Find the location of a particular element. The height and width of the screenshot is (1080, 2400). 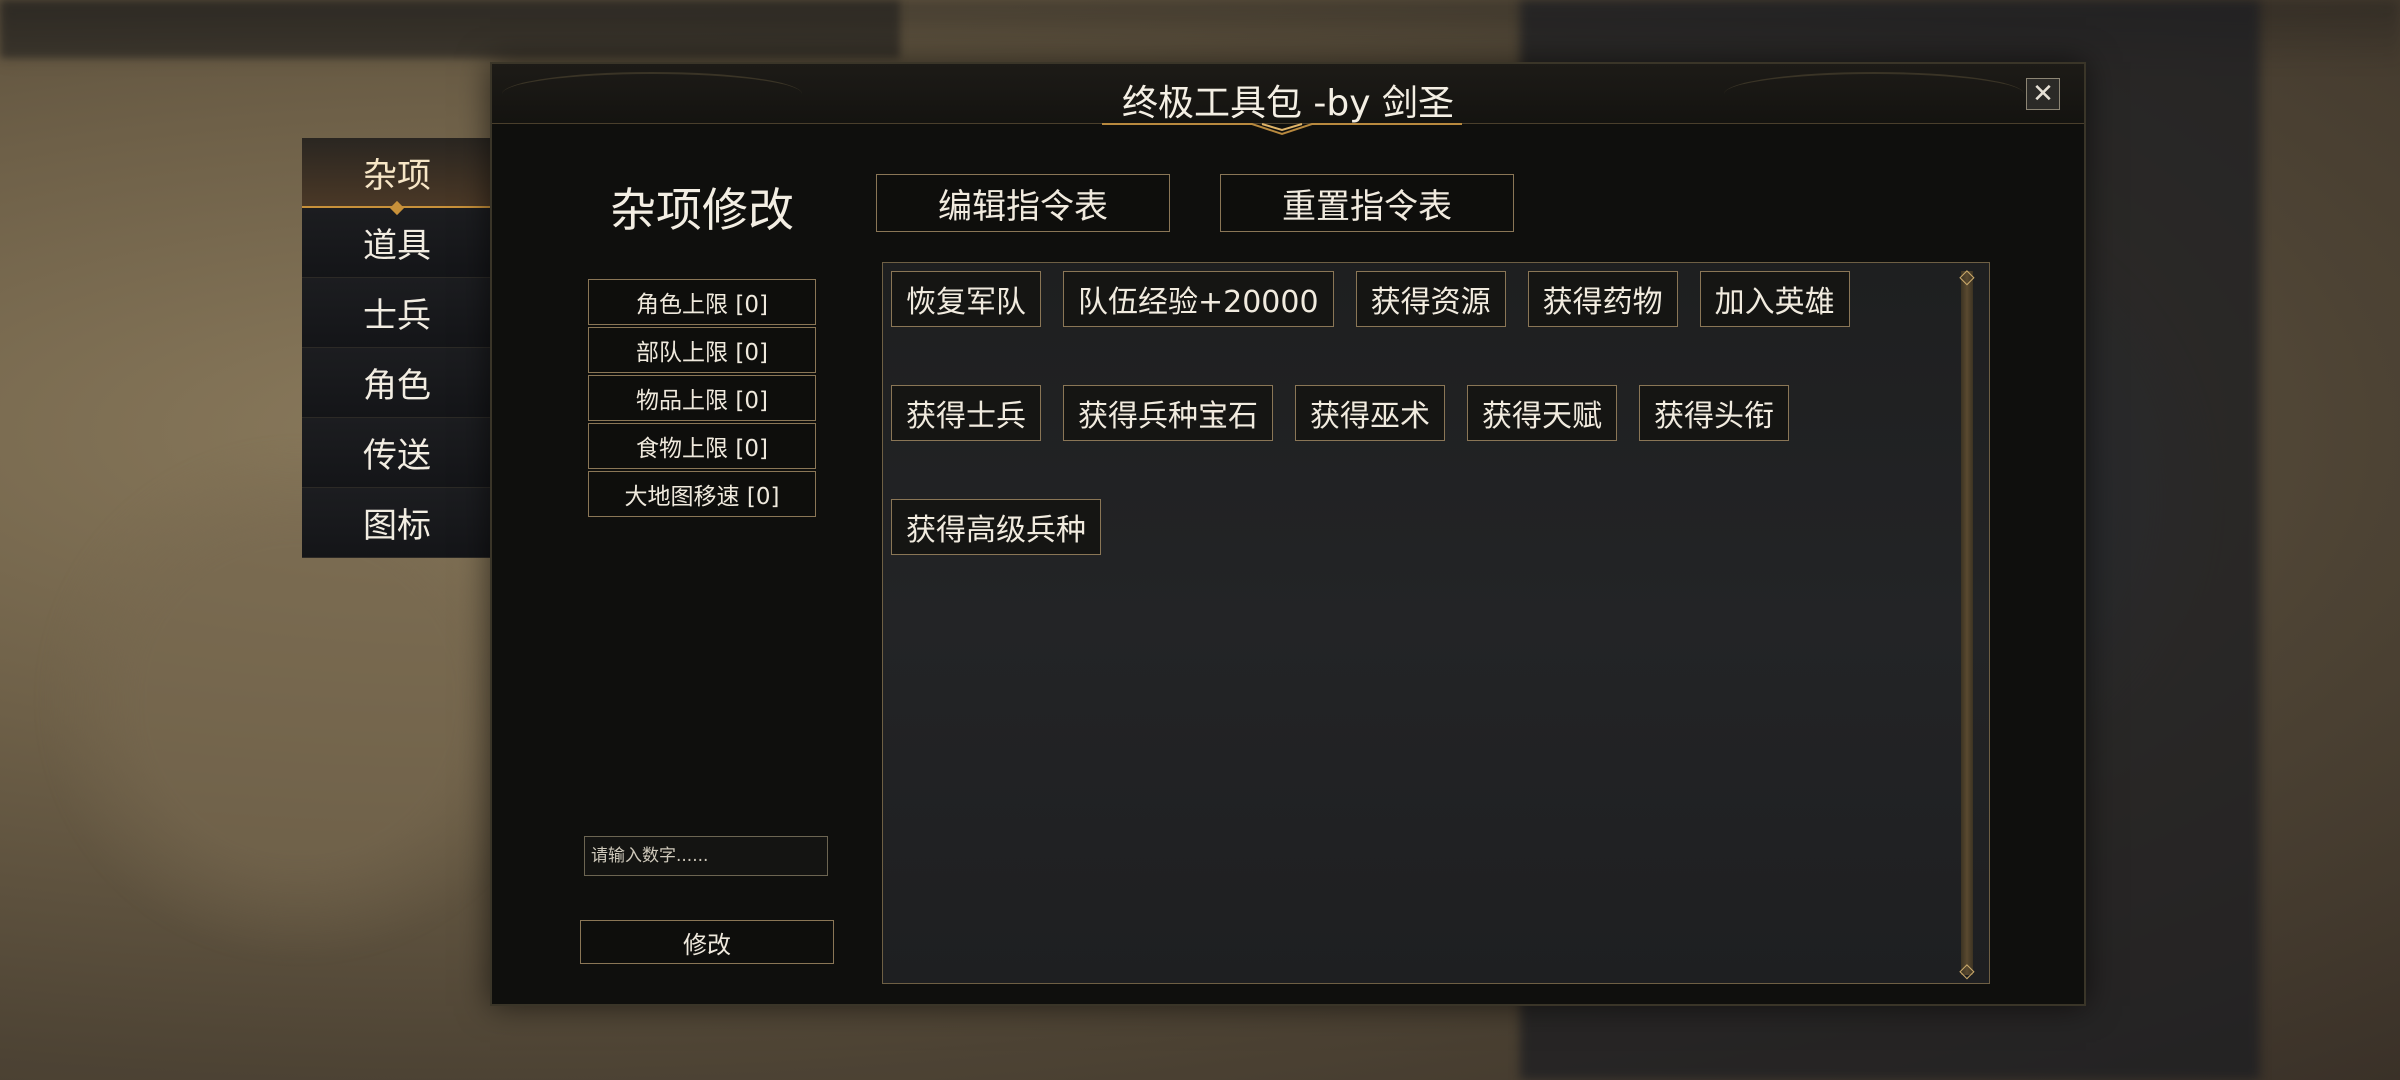

game-top-bar is located at coordinates (450, 29).